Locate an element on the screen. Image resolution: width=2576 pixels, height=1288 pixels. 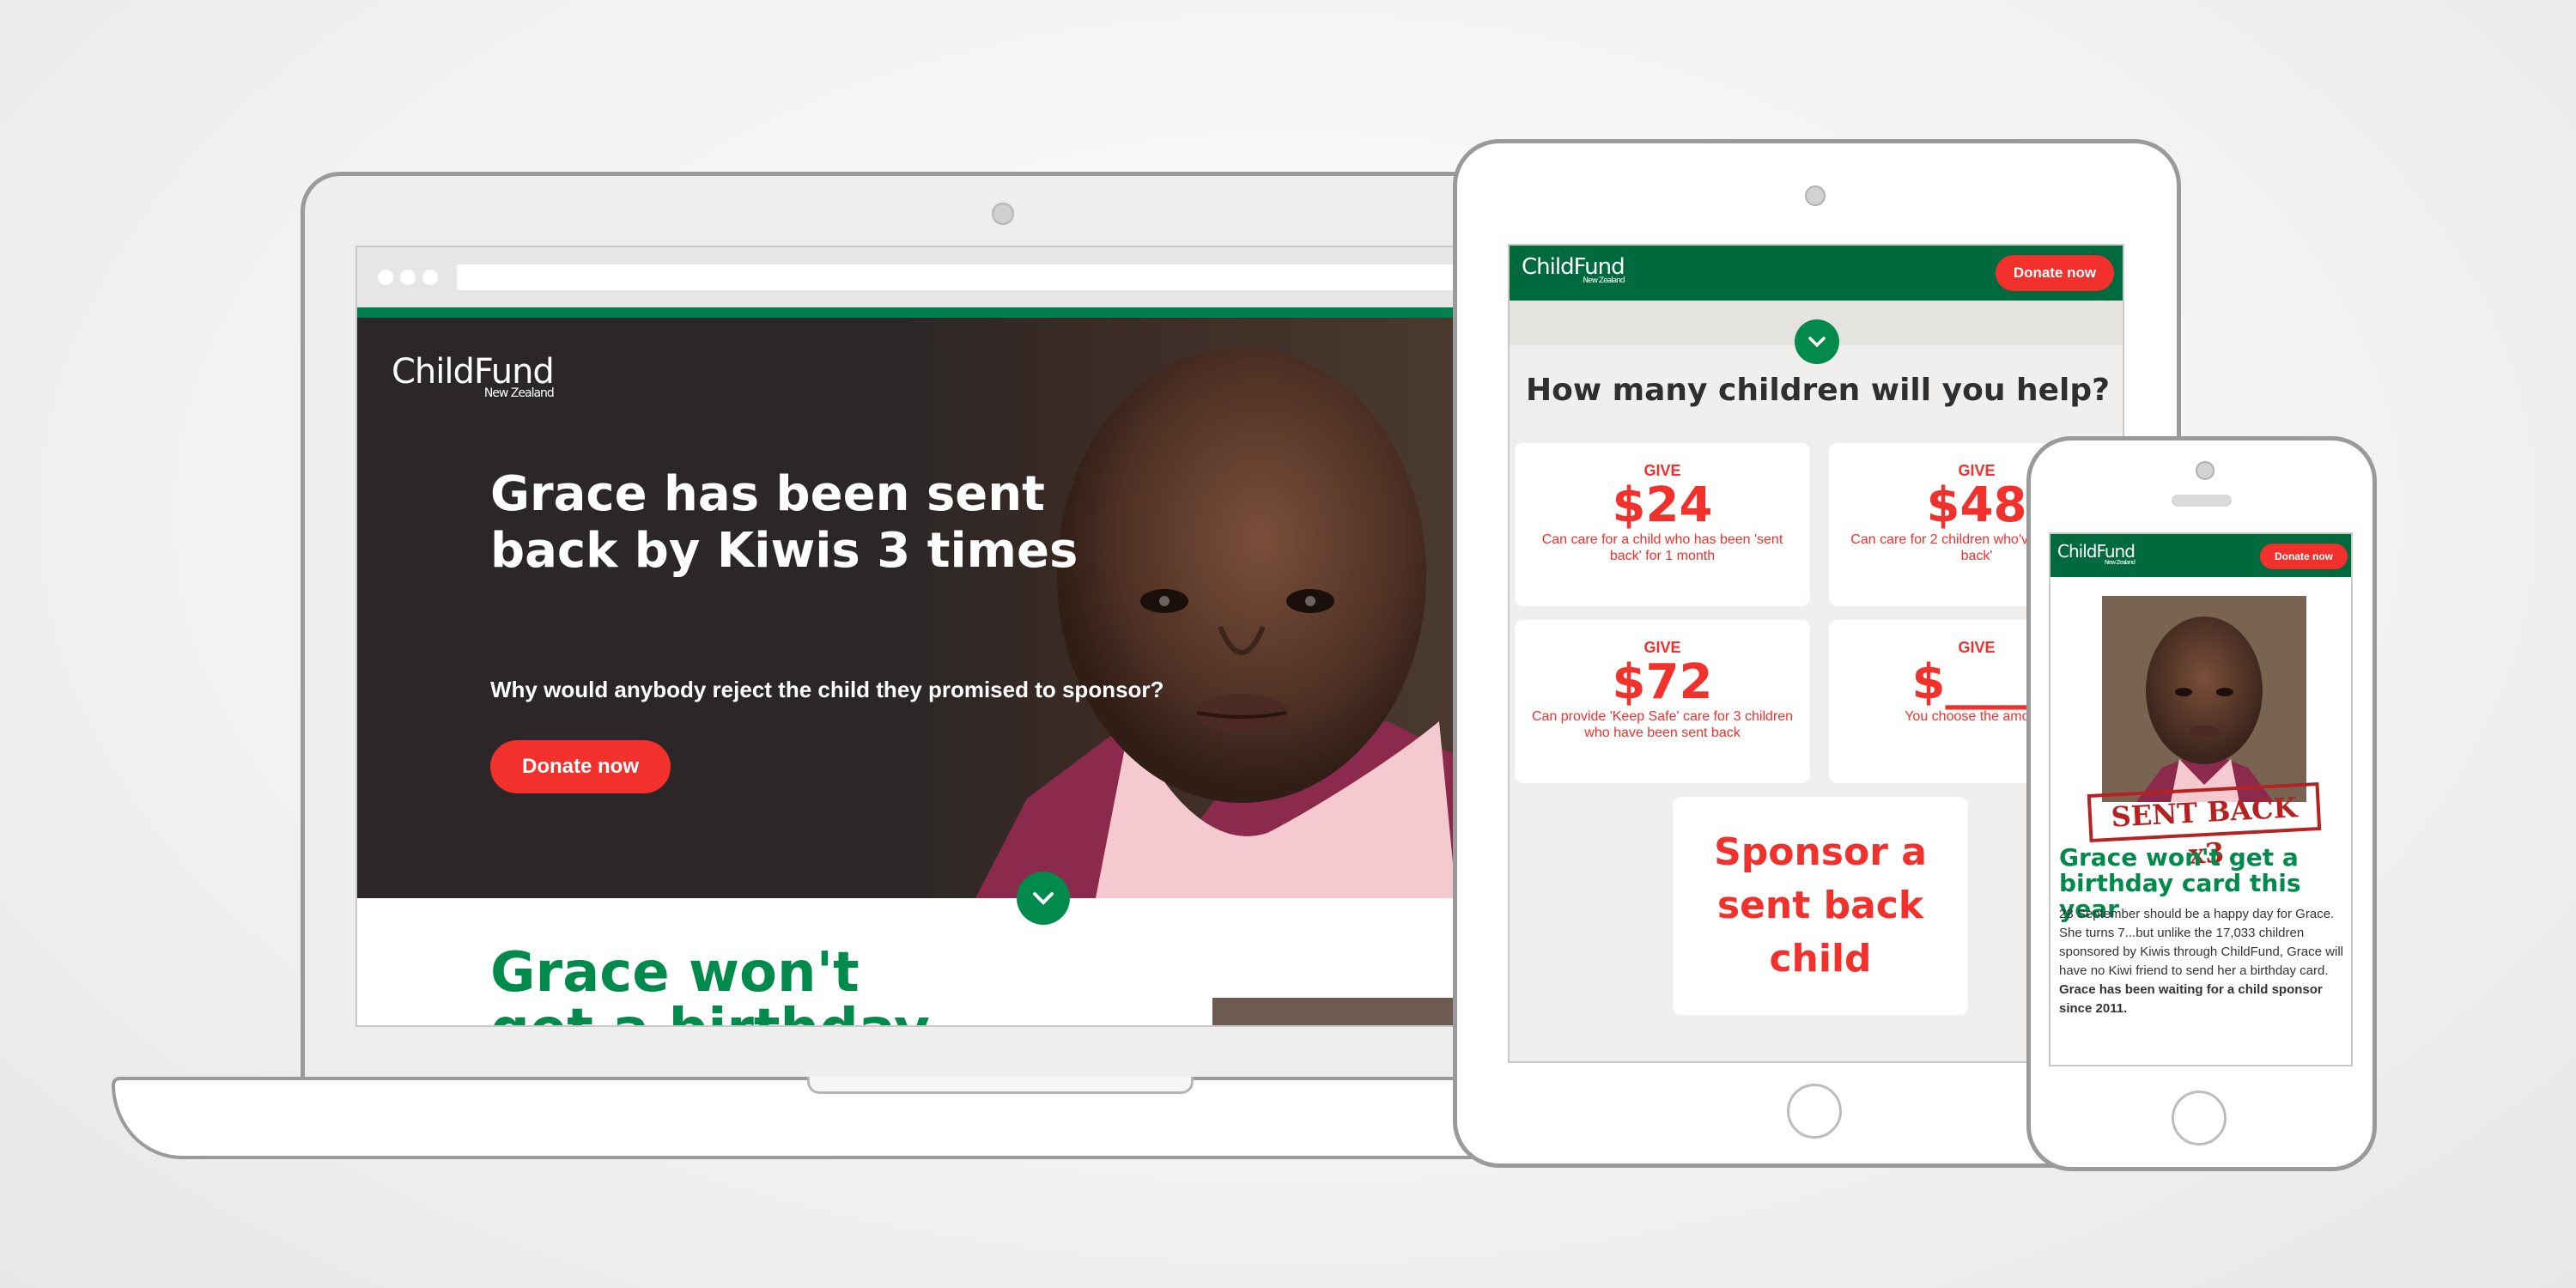
address-bar is located at coordinates (963, 277).